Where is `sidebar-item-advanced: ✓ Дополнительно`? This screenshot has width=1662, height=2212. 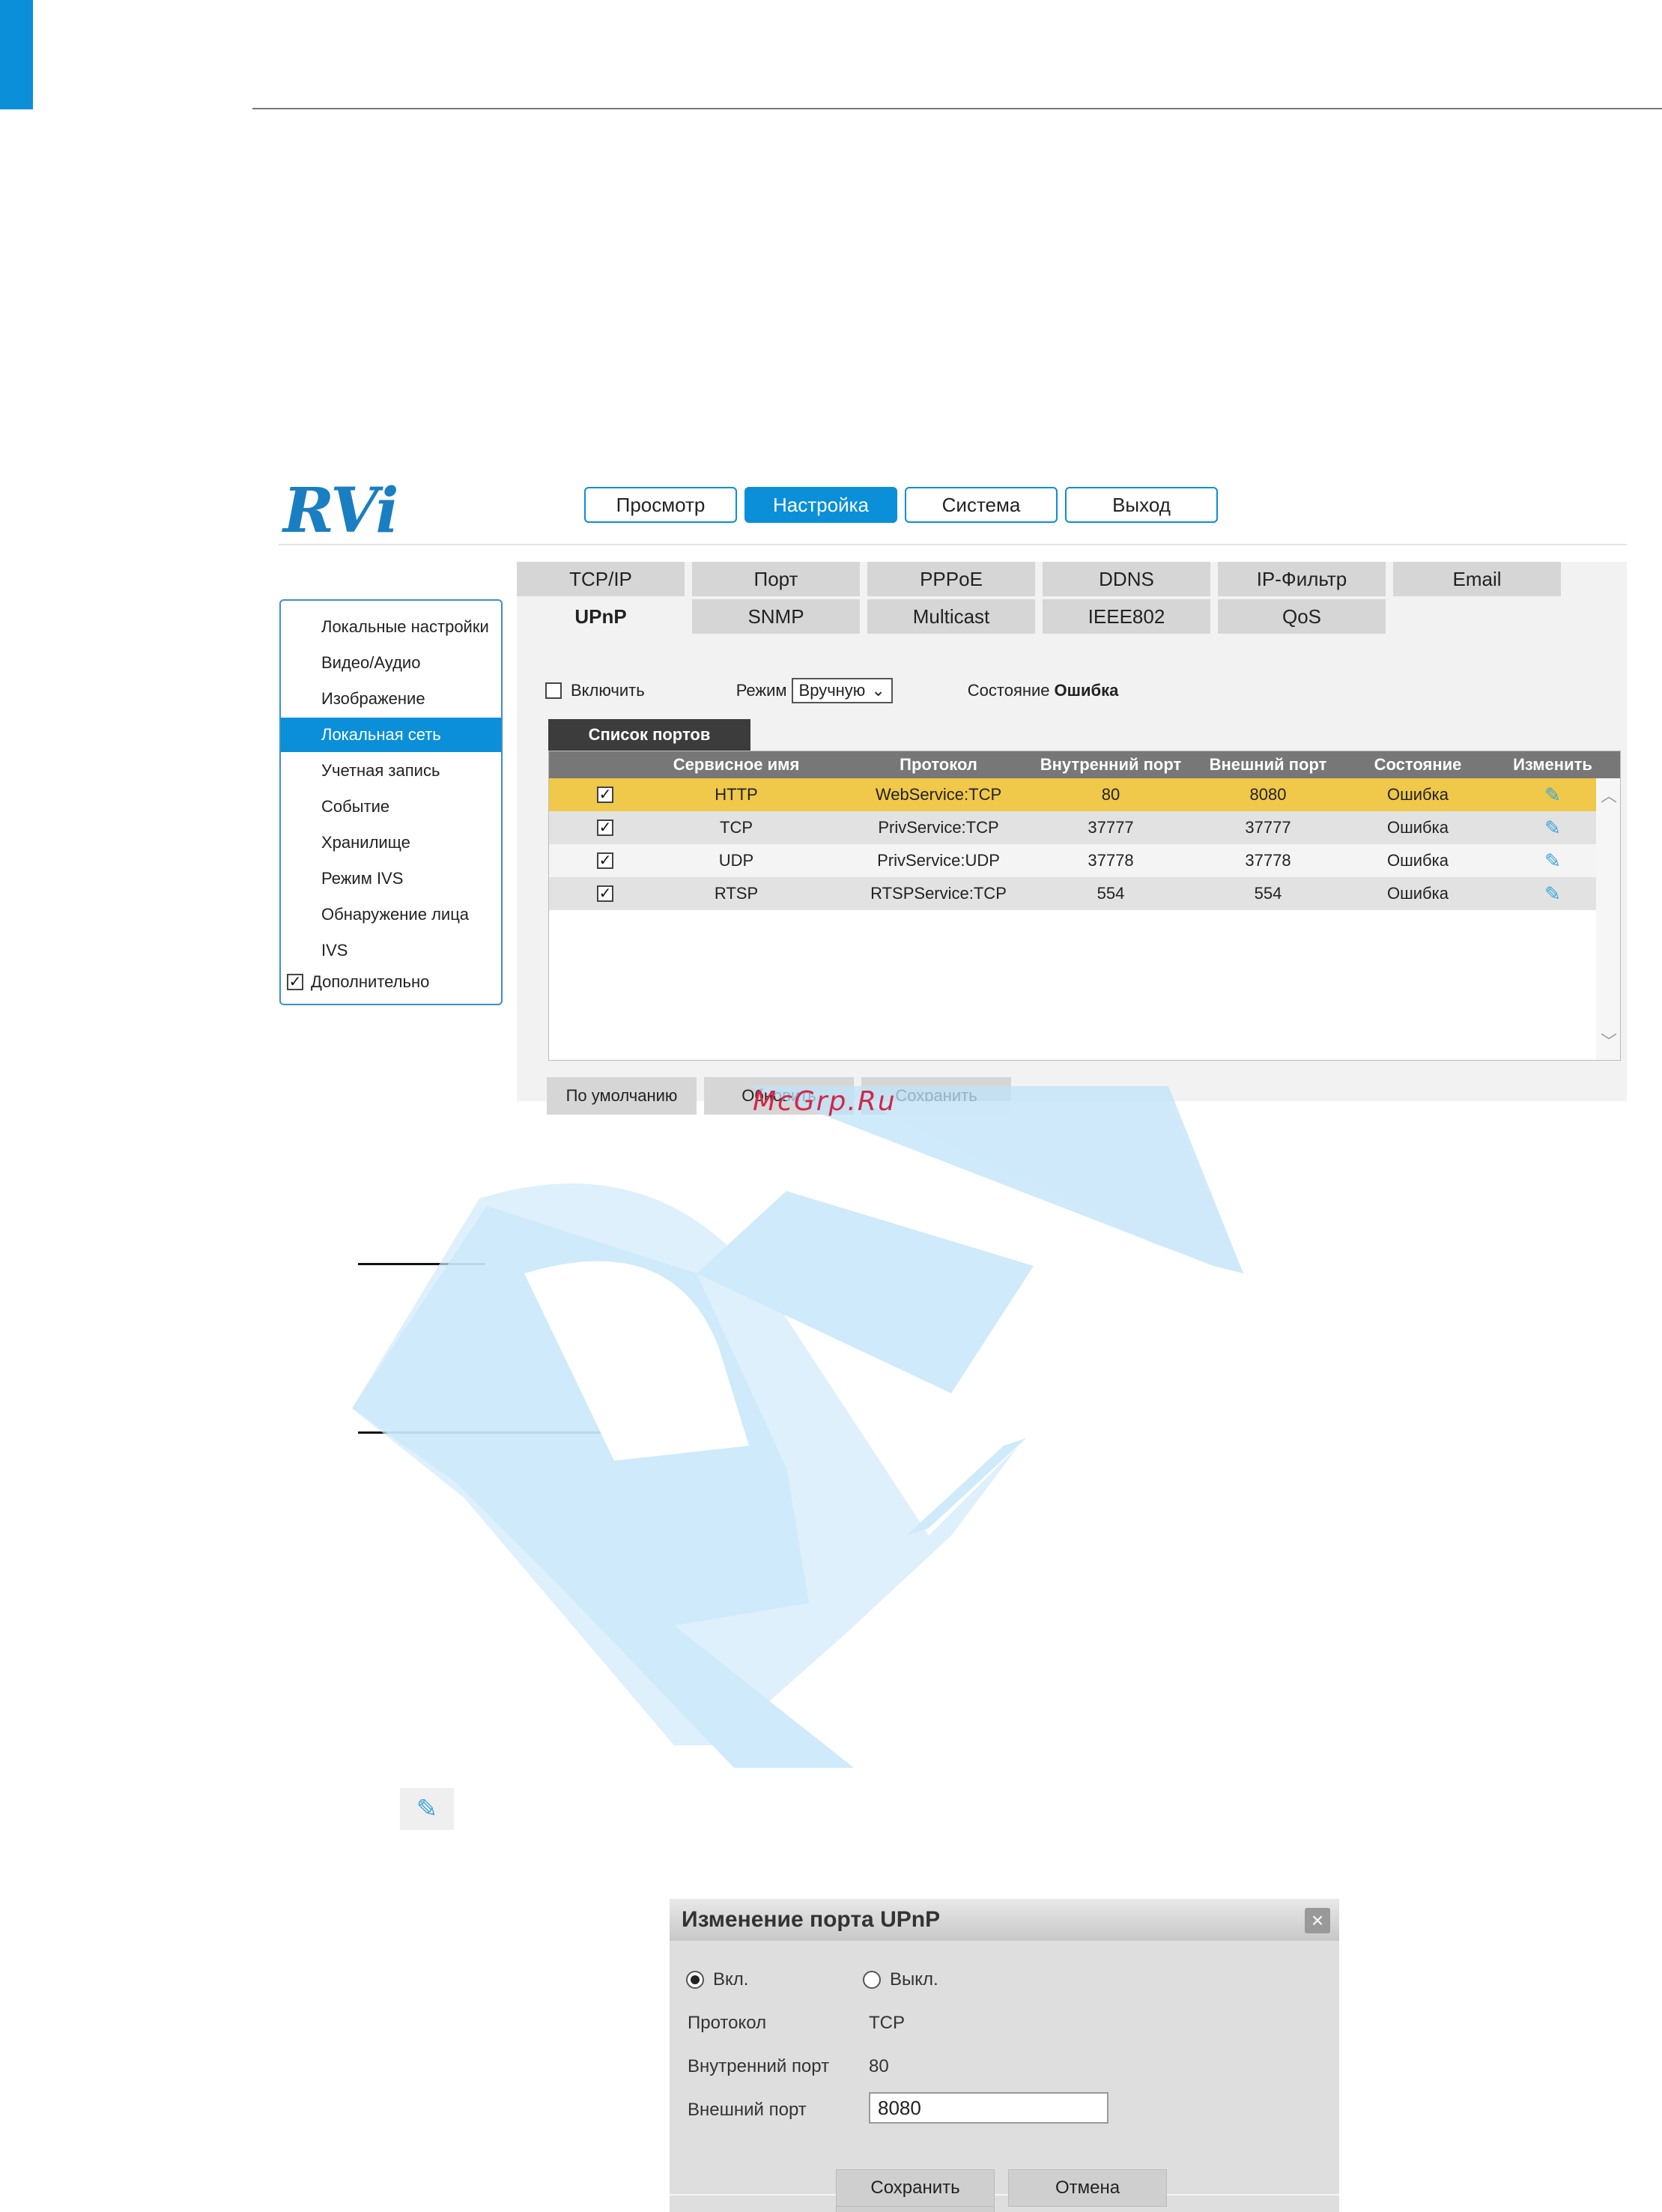
sidebar-item-advanced: ✓ Дополнительно is located at coordinates (358, 982).